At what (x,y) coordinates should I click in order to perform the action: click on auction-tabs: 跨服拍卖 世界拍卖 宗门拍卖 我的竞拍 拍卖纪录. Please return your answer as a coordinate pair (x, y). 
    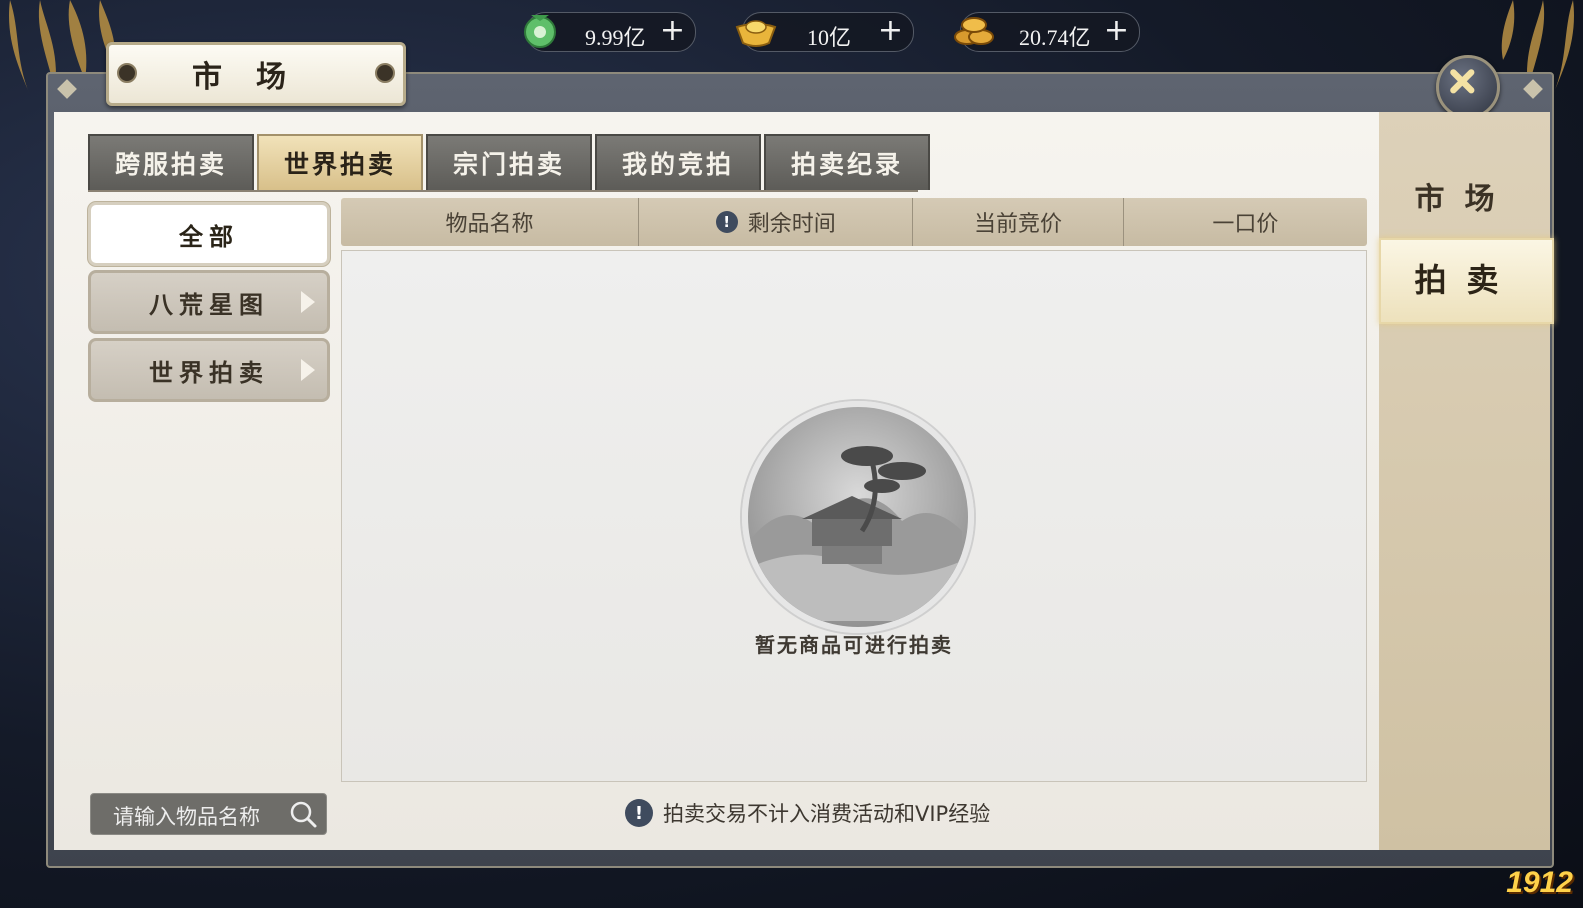
    Looking at the image, I should click on (510, 163).